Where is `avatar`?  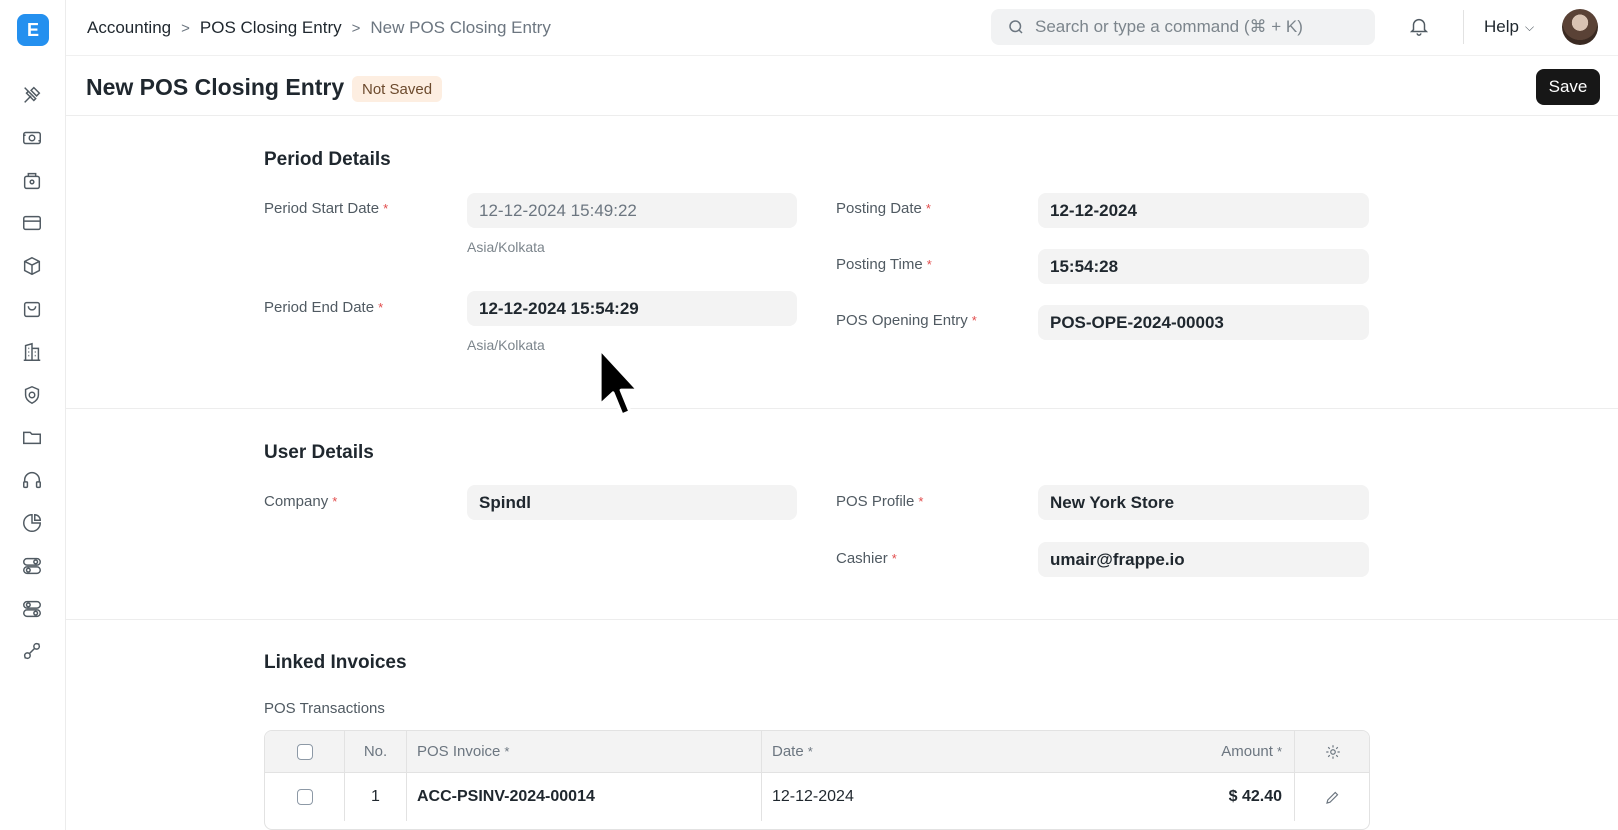
avatar is located at coordinates (1580, 27).